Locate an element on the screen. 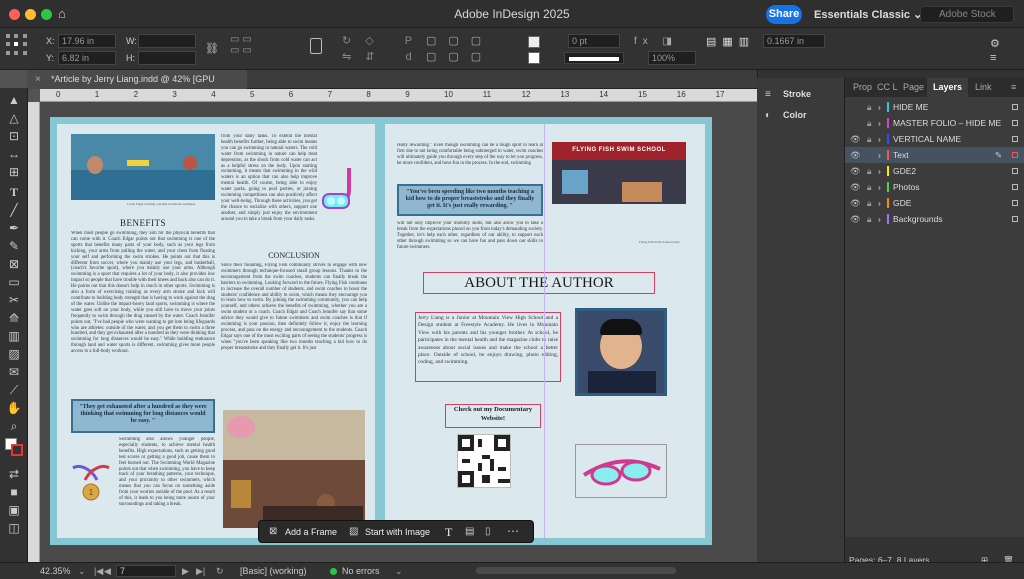  text-wrap-icons: ▤▦▥ is located at coordinates (730, 41).